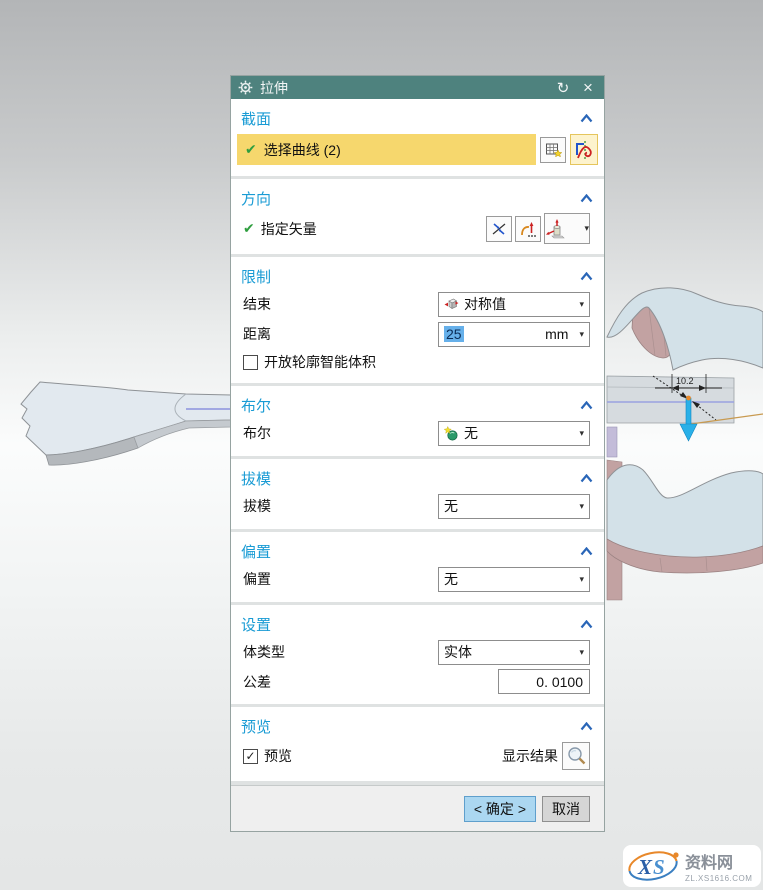 The height and width of the screenshot is (890, 763). I want to click on draft-header-label: 拔模, so click(256, 479).